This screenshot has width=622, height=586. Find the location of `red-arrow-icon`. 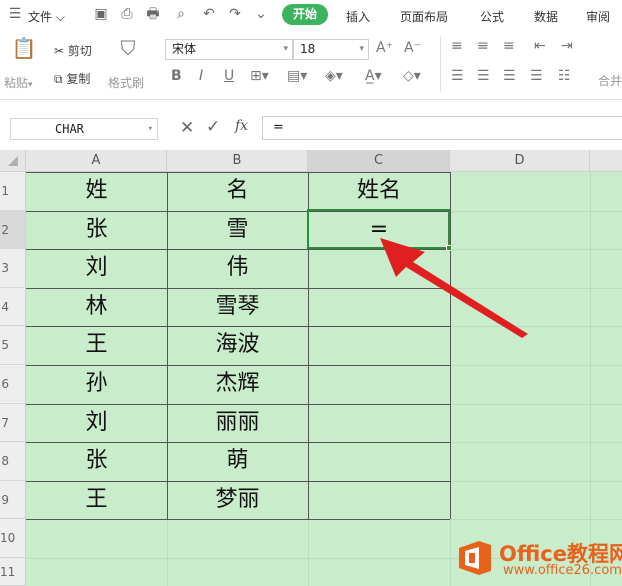

red-arrow-icon is located at coordinates (454, 288).